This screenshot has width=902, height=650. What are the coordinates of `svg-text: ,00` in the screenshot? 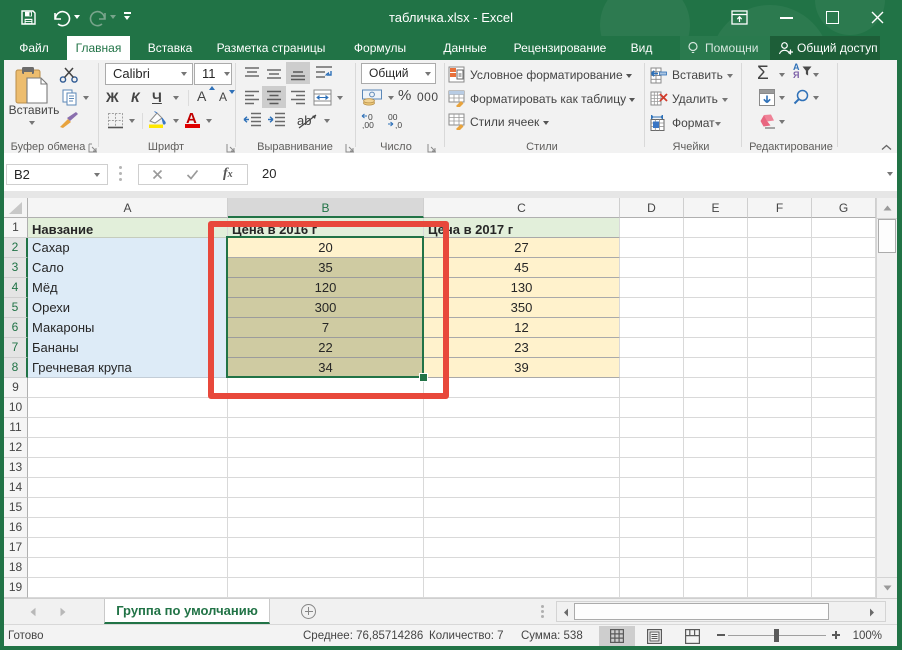 It's located at (368, 124).